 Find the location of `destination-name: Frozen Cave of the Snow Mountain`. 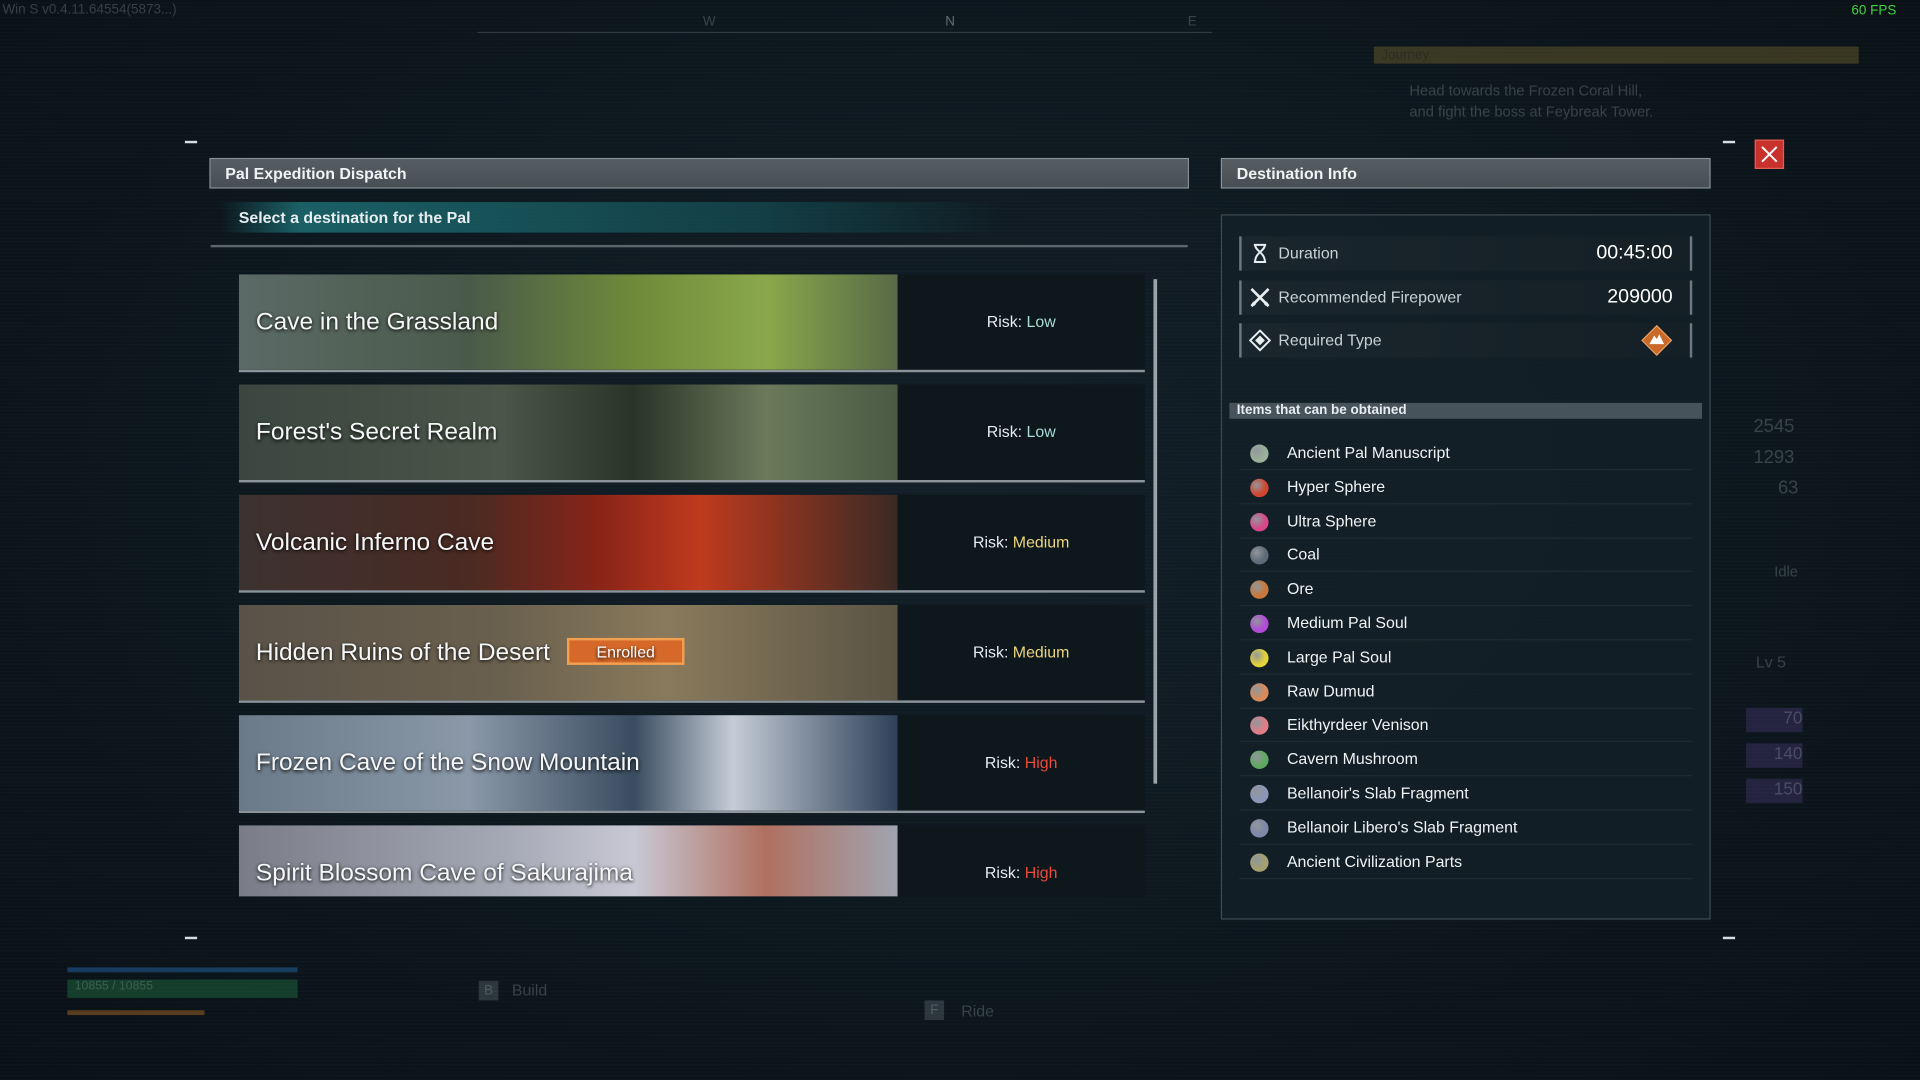

destination-name: Frozen Cave of the Snow Mountain is located at coordinates (448, 763).